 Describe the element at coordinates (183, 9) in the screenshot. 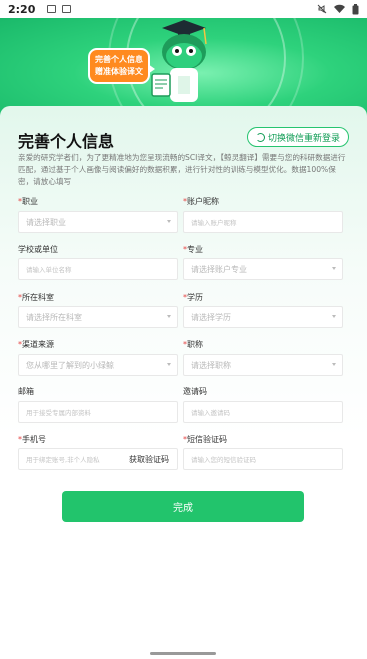

I see `status-bar: 2:20` at that location.